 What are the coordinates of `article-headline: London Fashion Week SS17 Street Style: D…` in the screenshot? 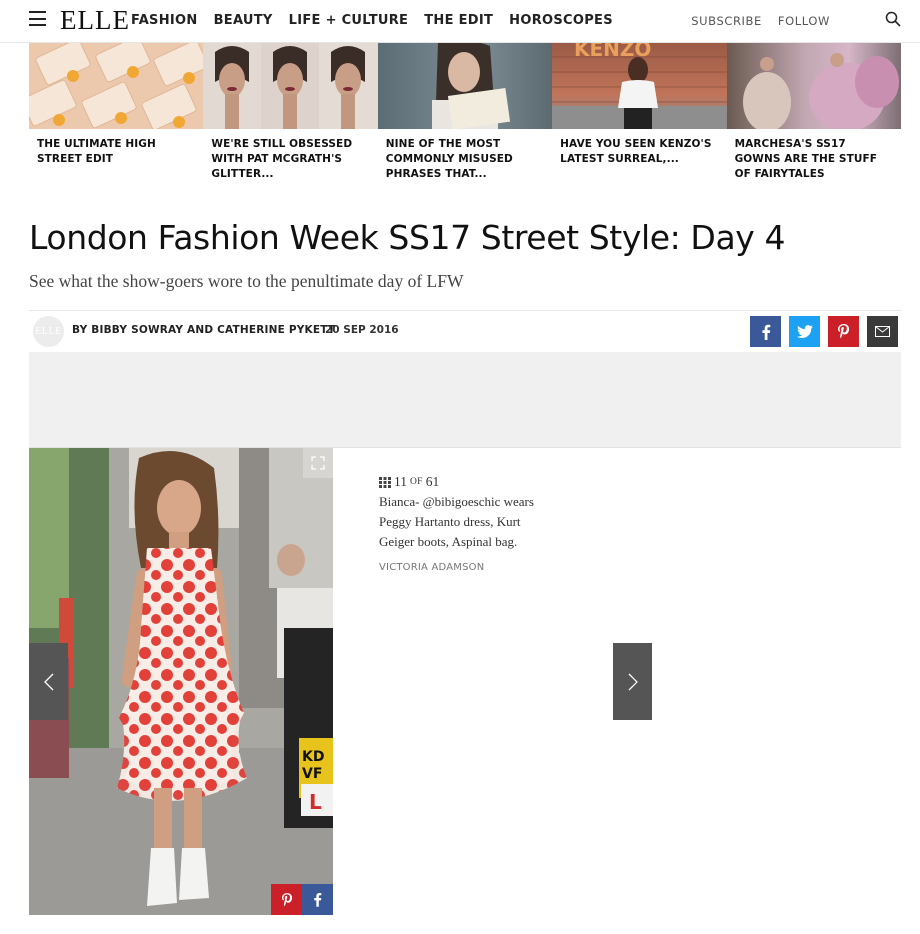 It's located at (407, 237).